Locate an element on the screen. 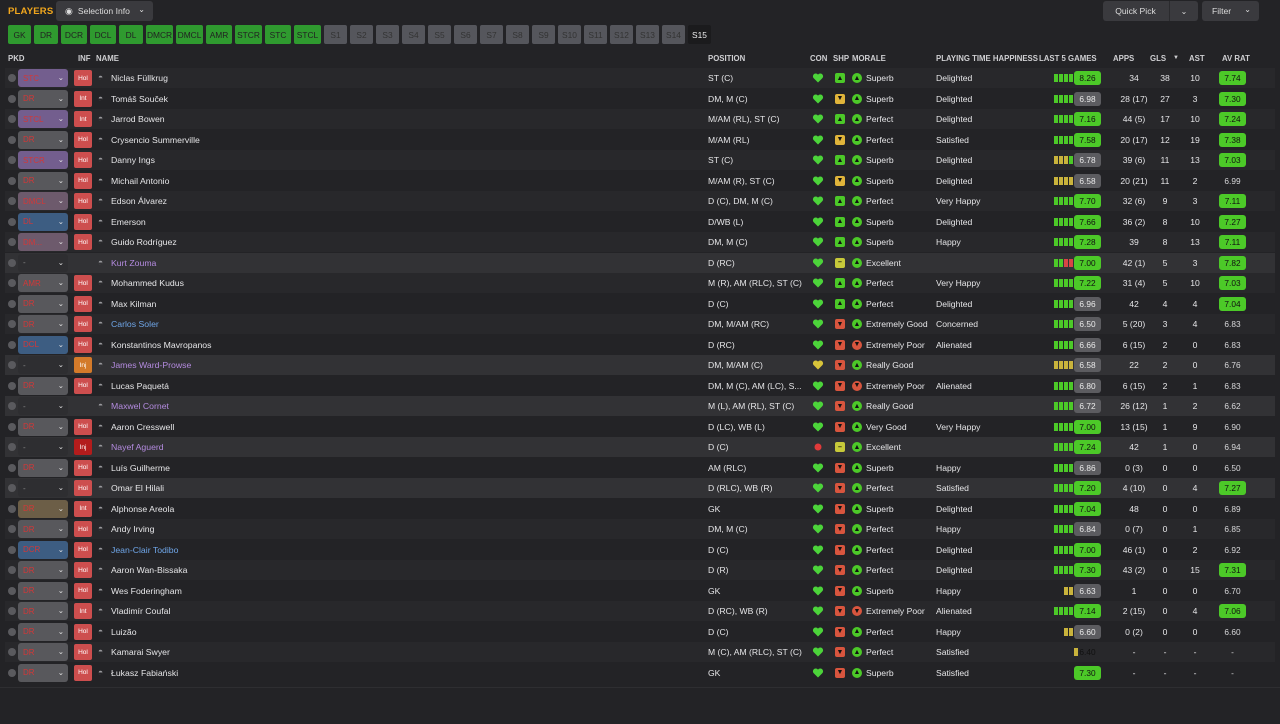  tab-s12: S12 is located at coordinates (621, 34).